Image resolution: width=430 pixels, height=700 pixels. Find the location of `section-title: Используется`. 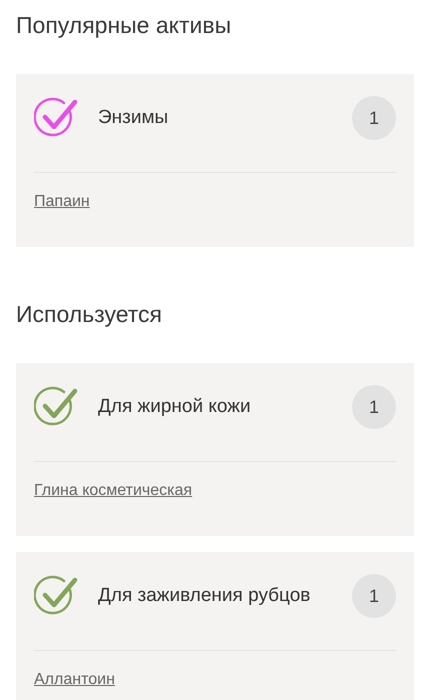

section-title: Используется is located at coordinates (89, 314).